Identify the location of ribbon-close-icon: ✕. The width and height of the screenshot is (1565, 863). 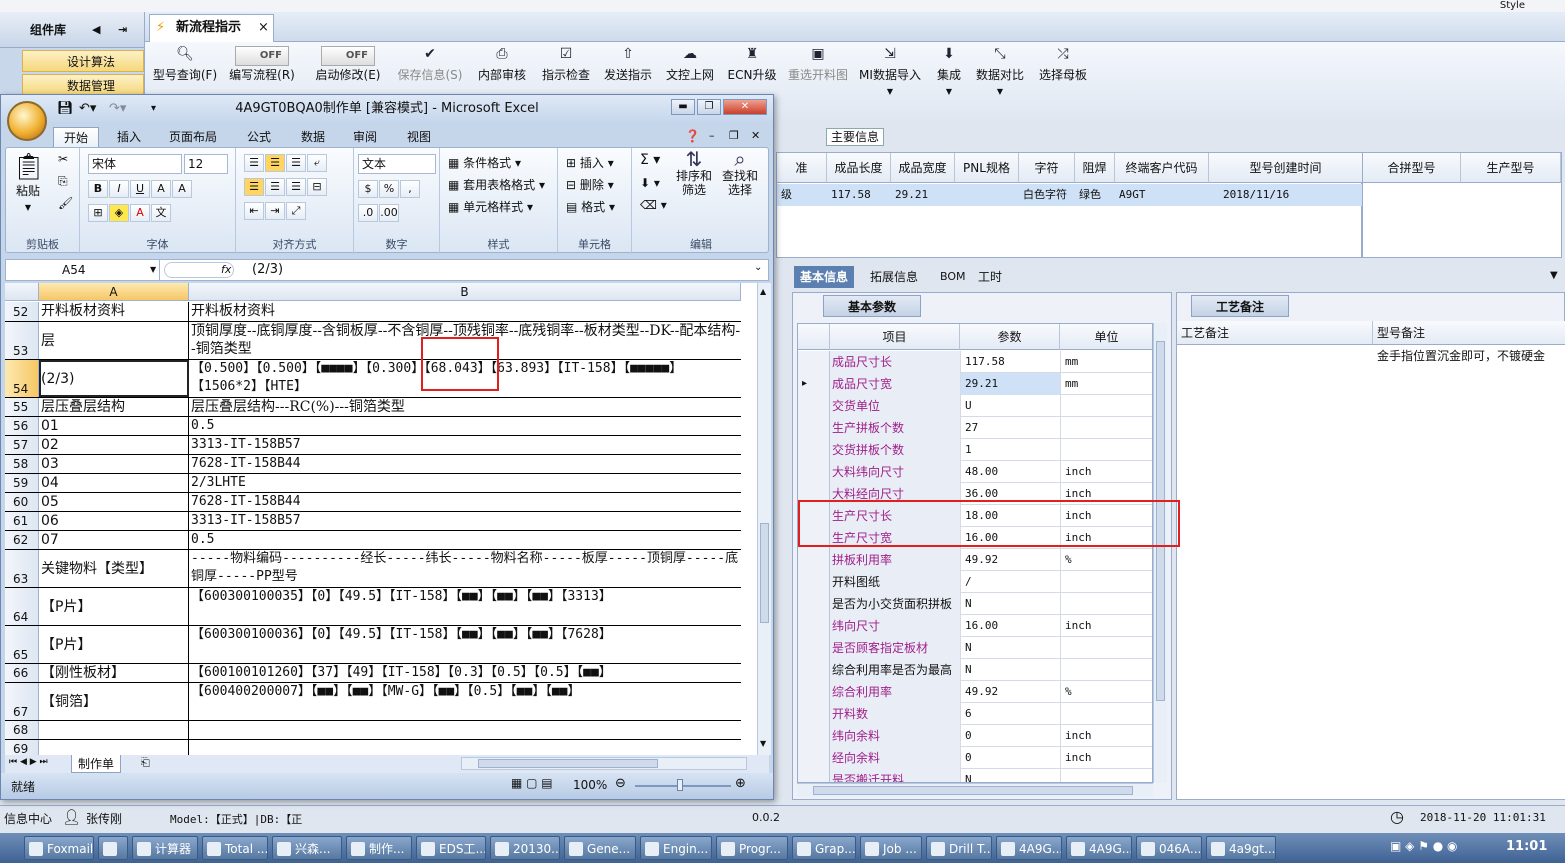
(755, 135).